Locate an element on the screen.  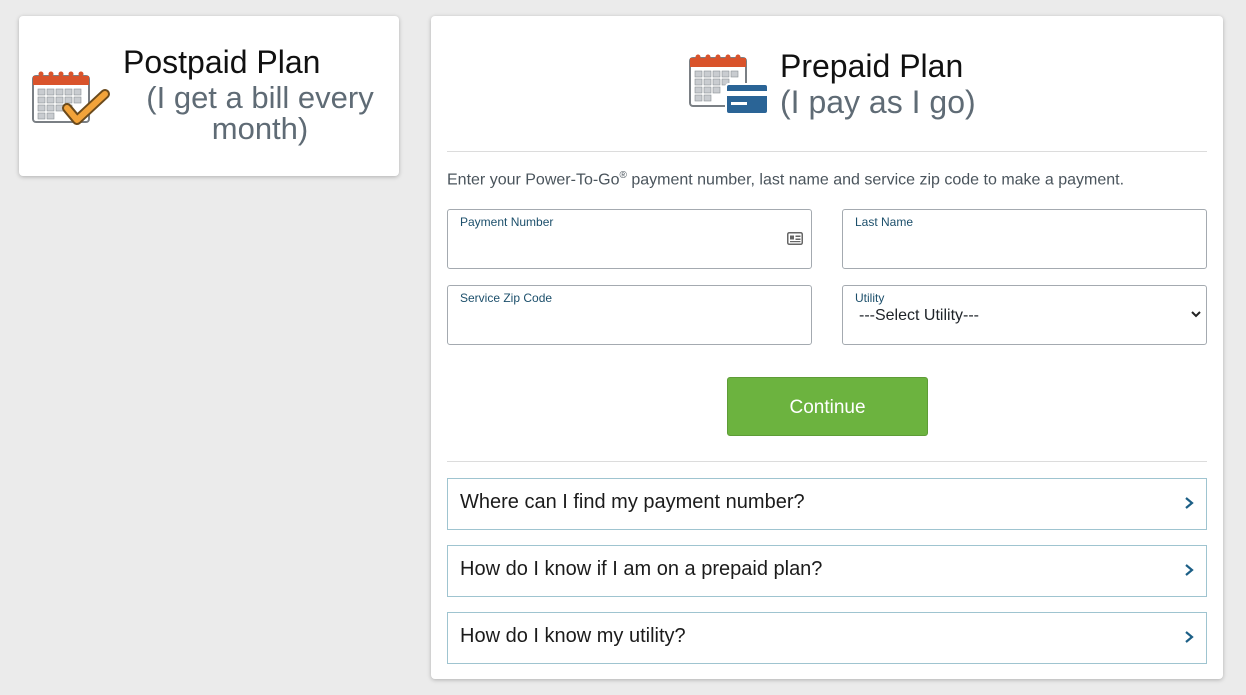
postpaid-subtitle-line2: month) is located at coordinates (260, 128).